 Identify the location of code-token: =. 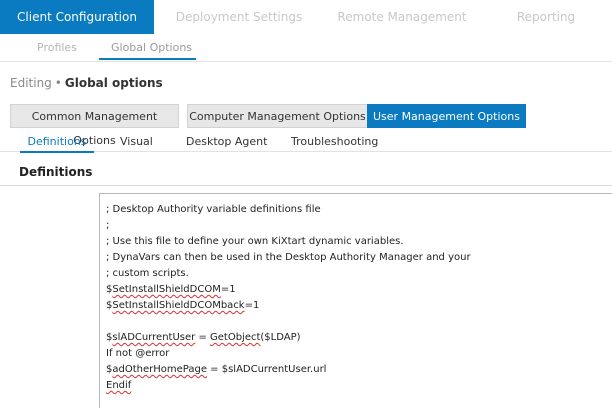
(203, 337).